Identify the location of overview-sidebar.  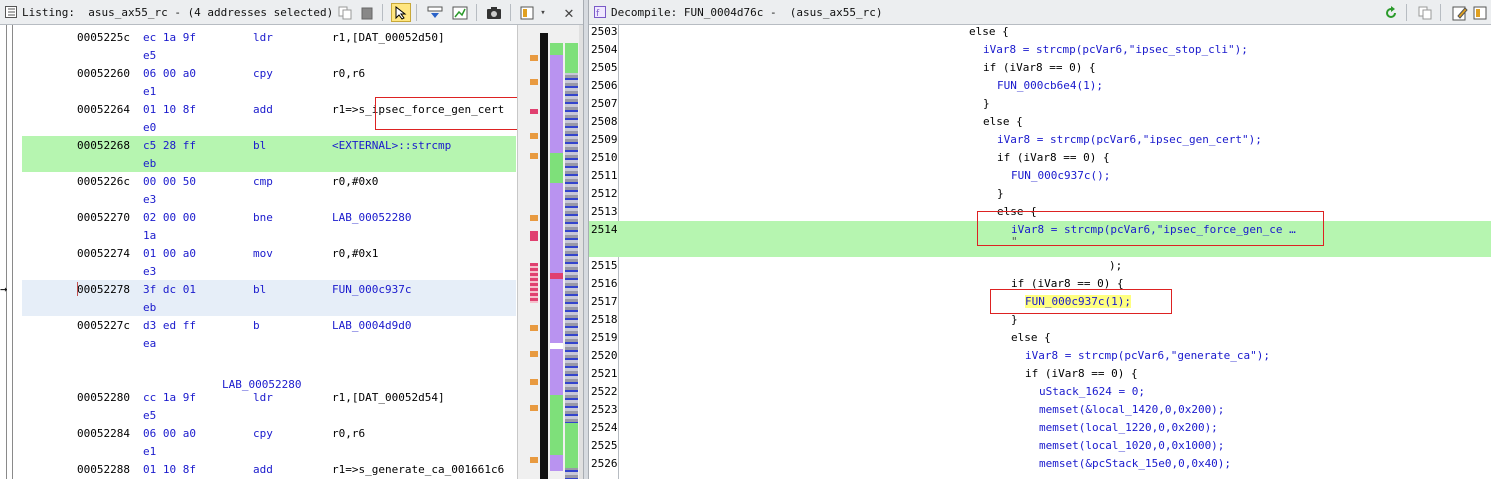
(550, 252).